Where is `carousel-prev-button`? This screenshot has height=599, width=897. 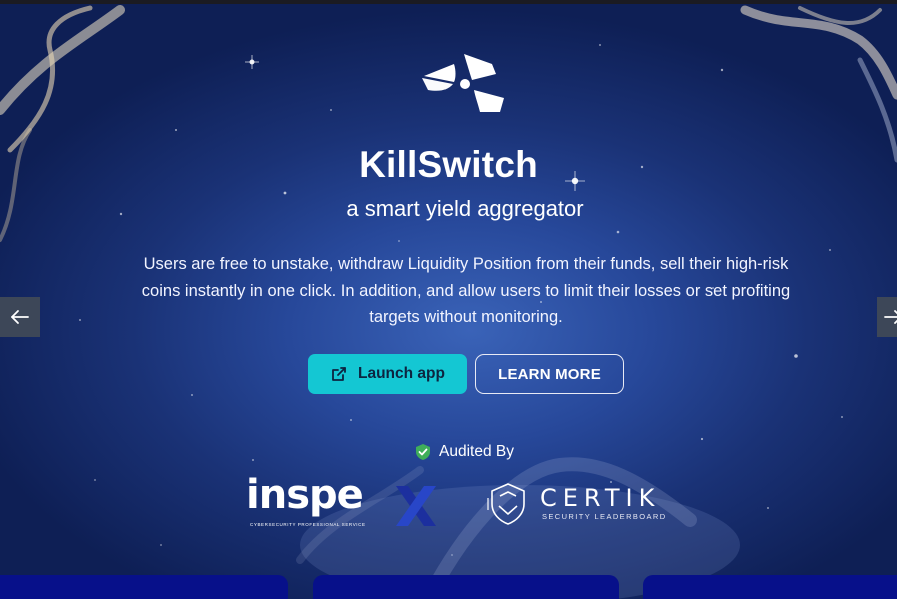 carousel-prev-button is located at coordinates (20, 317).